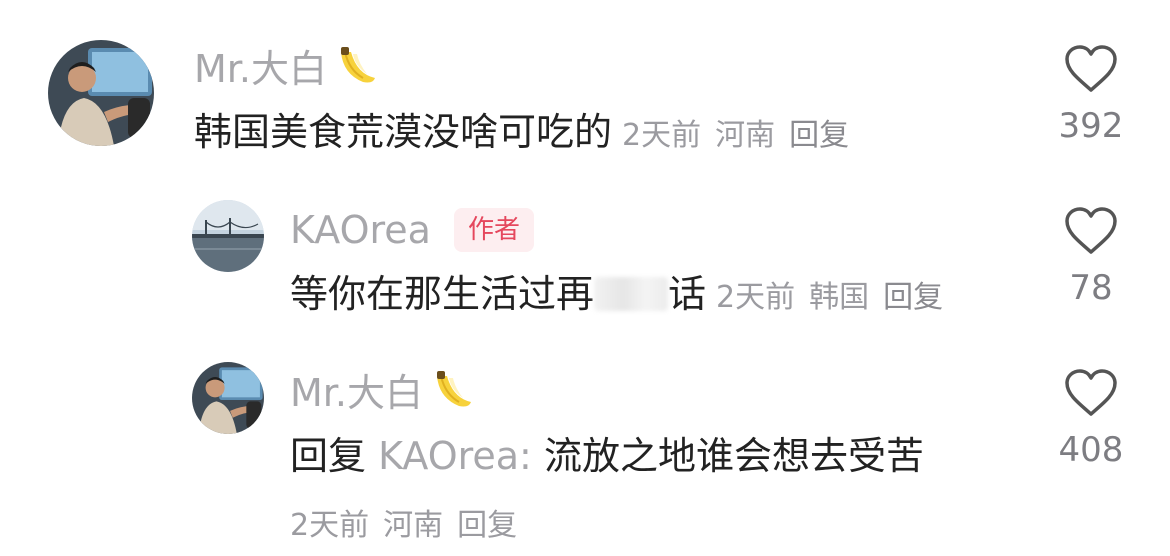 The width and height of the screenshot is (1170, 556). What do you see at coordinates (839, 297) in the screenshot?
I see `comment-location: 韩国` at bounding box center [839, 297].